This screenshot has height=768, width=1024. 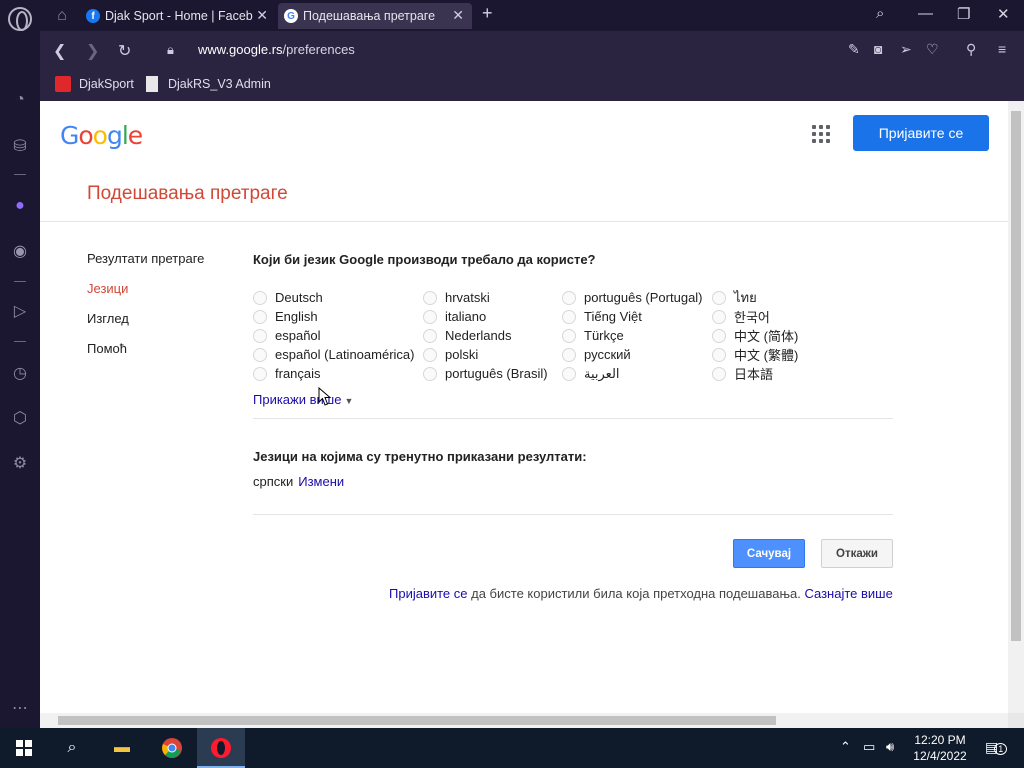 What do you see at coordinates (485, 354) in the screenshot?
I see `language-option: polski` at bounding box center [485, 354].